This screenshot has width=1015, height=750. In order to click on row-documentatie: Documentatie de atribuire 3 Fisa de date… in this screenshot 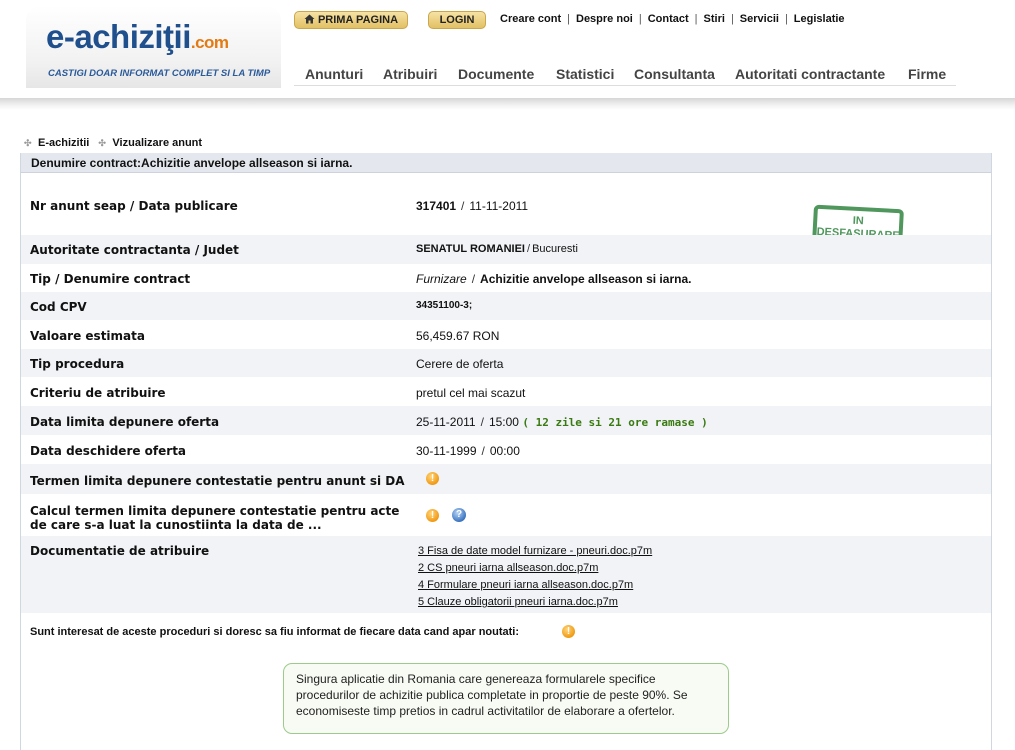, I will do `click(506, 574)`.